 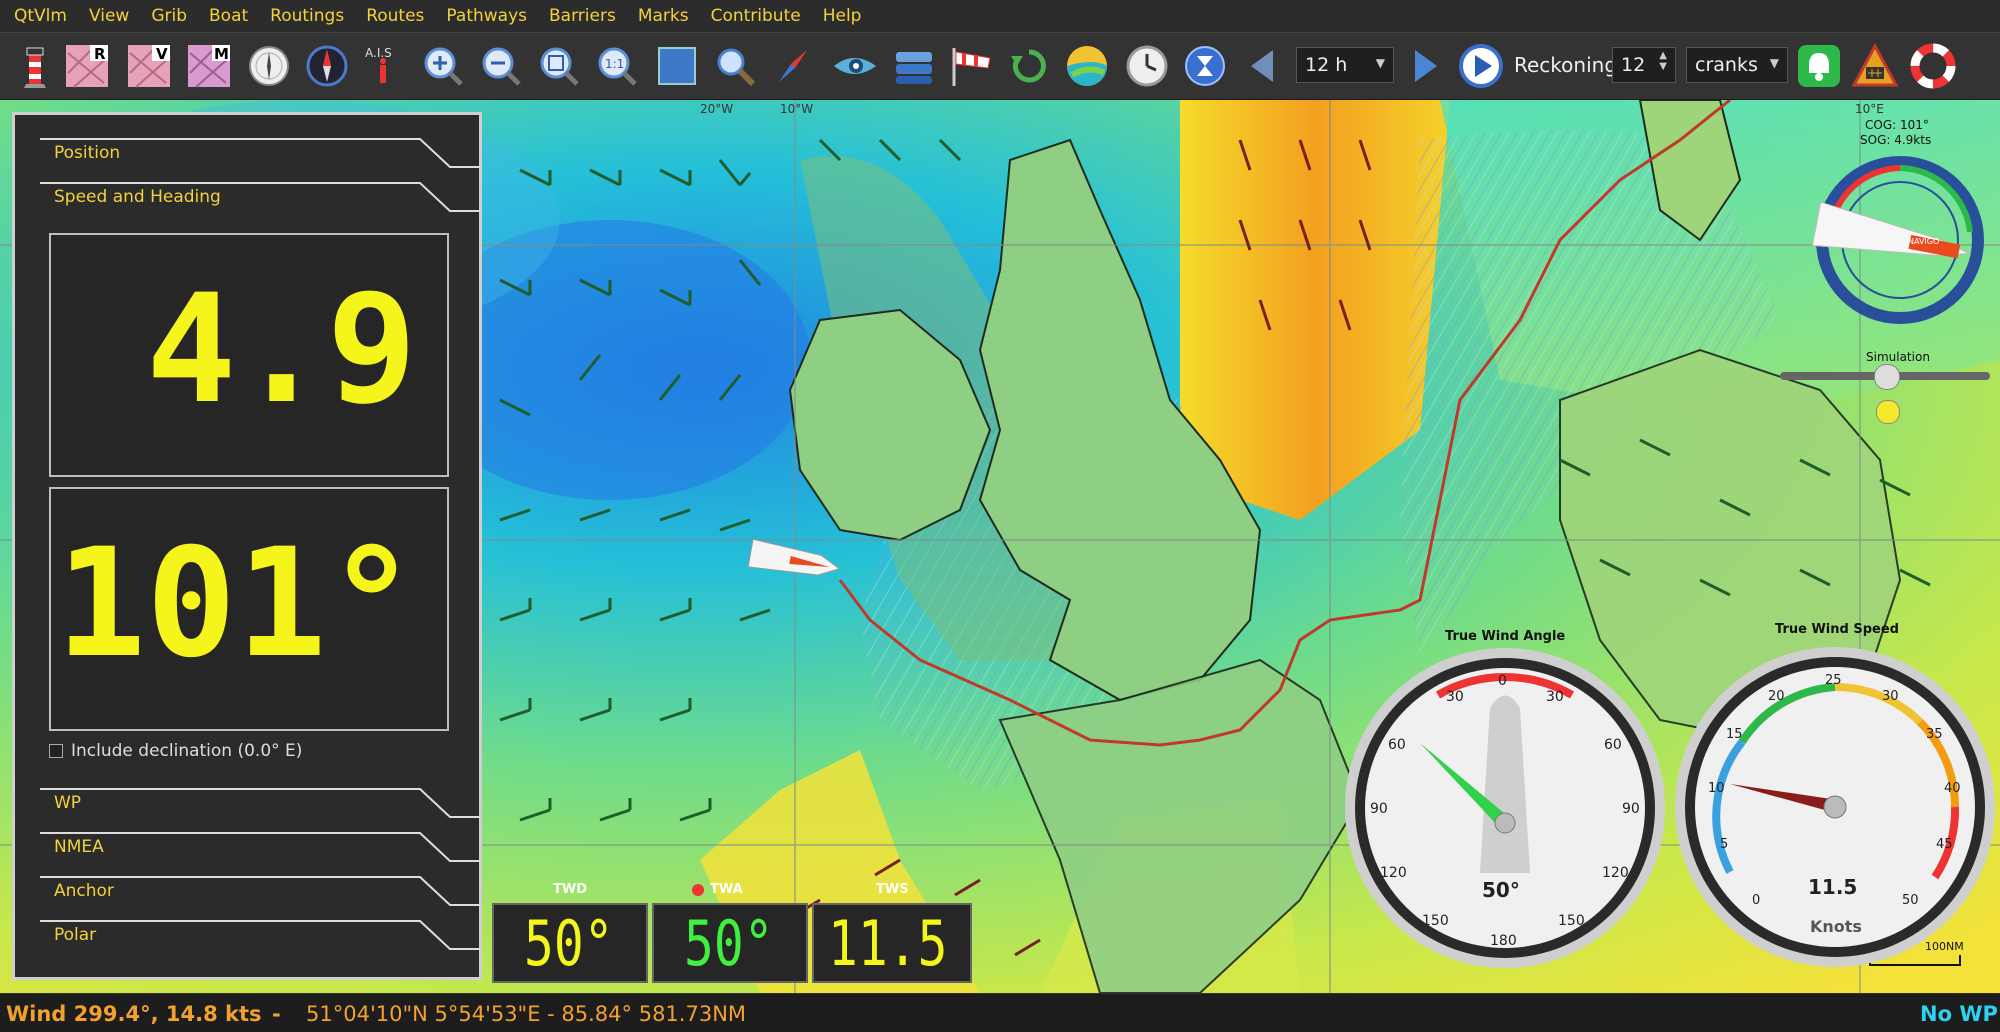 I want to click on ais-label: A.I.S, so click(x=378, y=53).